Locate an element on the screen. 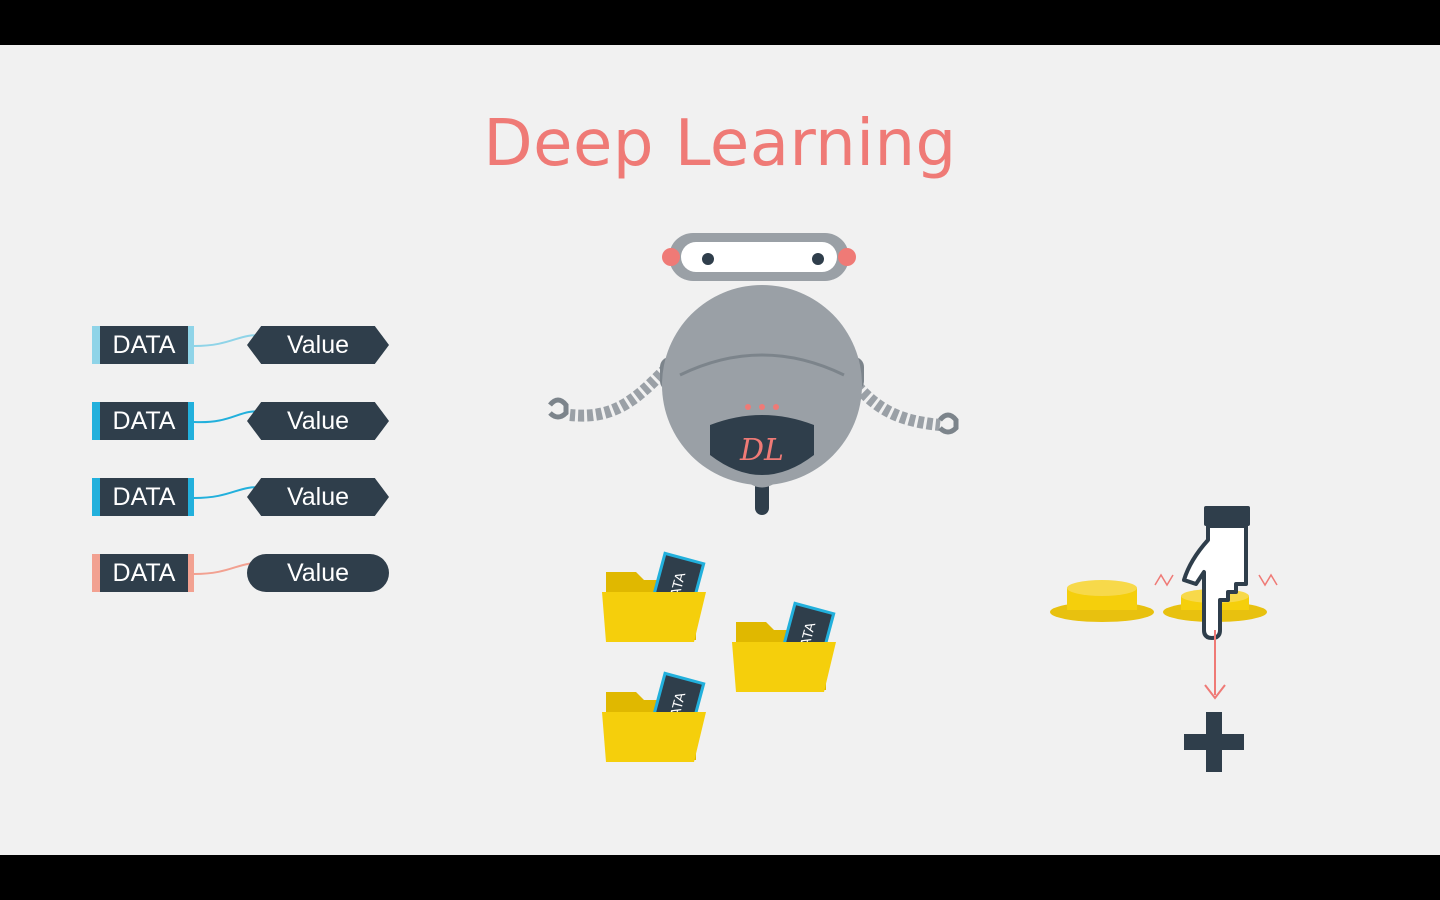  robot-icon: DL is located at coordinates (753, 374).